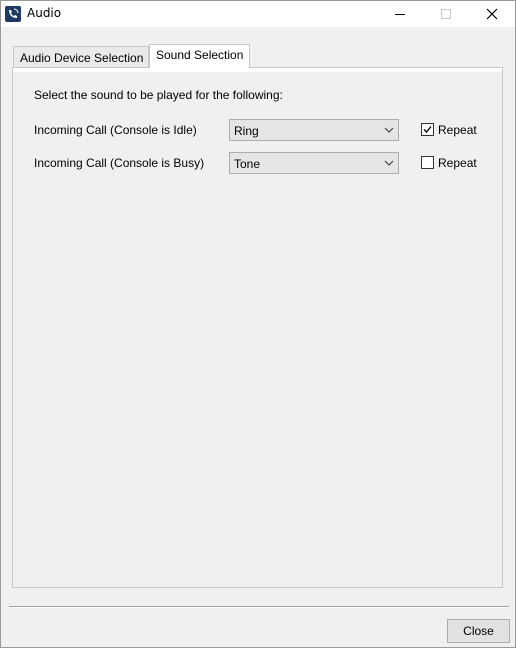 The width and height of the screenshot is (516, 648). I want to click on minimize-button, so click(400, 14).